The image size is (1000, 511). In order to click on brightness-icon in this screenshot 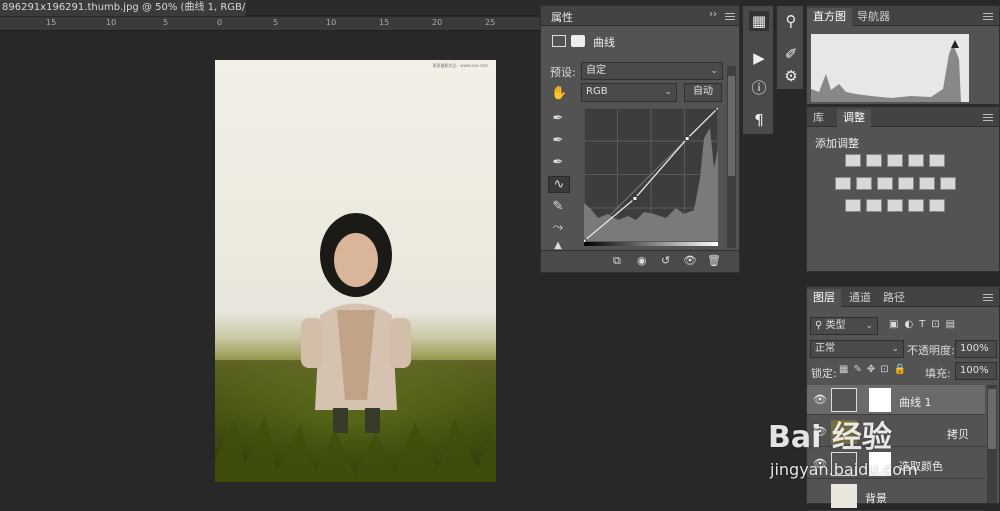, I will do `click(853, 160)`.